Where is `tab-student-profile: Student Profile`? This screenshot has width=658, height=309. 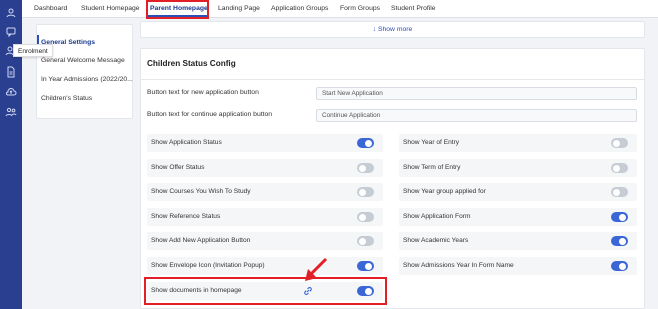 tab-student-profile: Student Profile is located at coordinates (413, 8).